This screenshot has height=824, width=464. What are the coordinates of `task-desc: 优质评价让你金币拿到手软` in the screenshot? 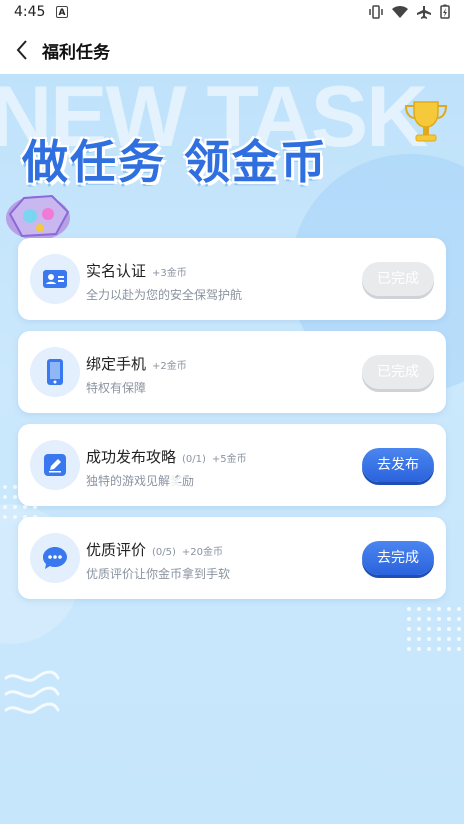 It's located at (158, 574).